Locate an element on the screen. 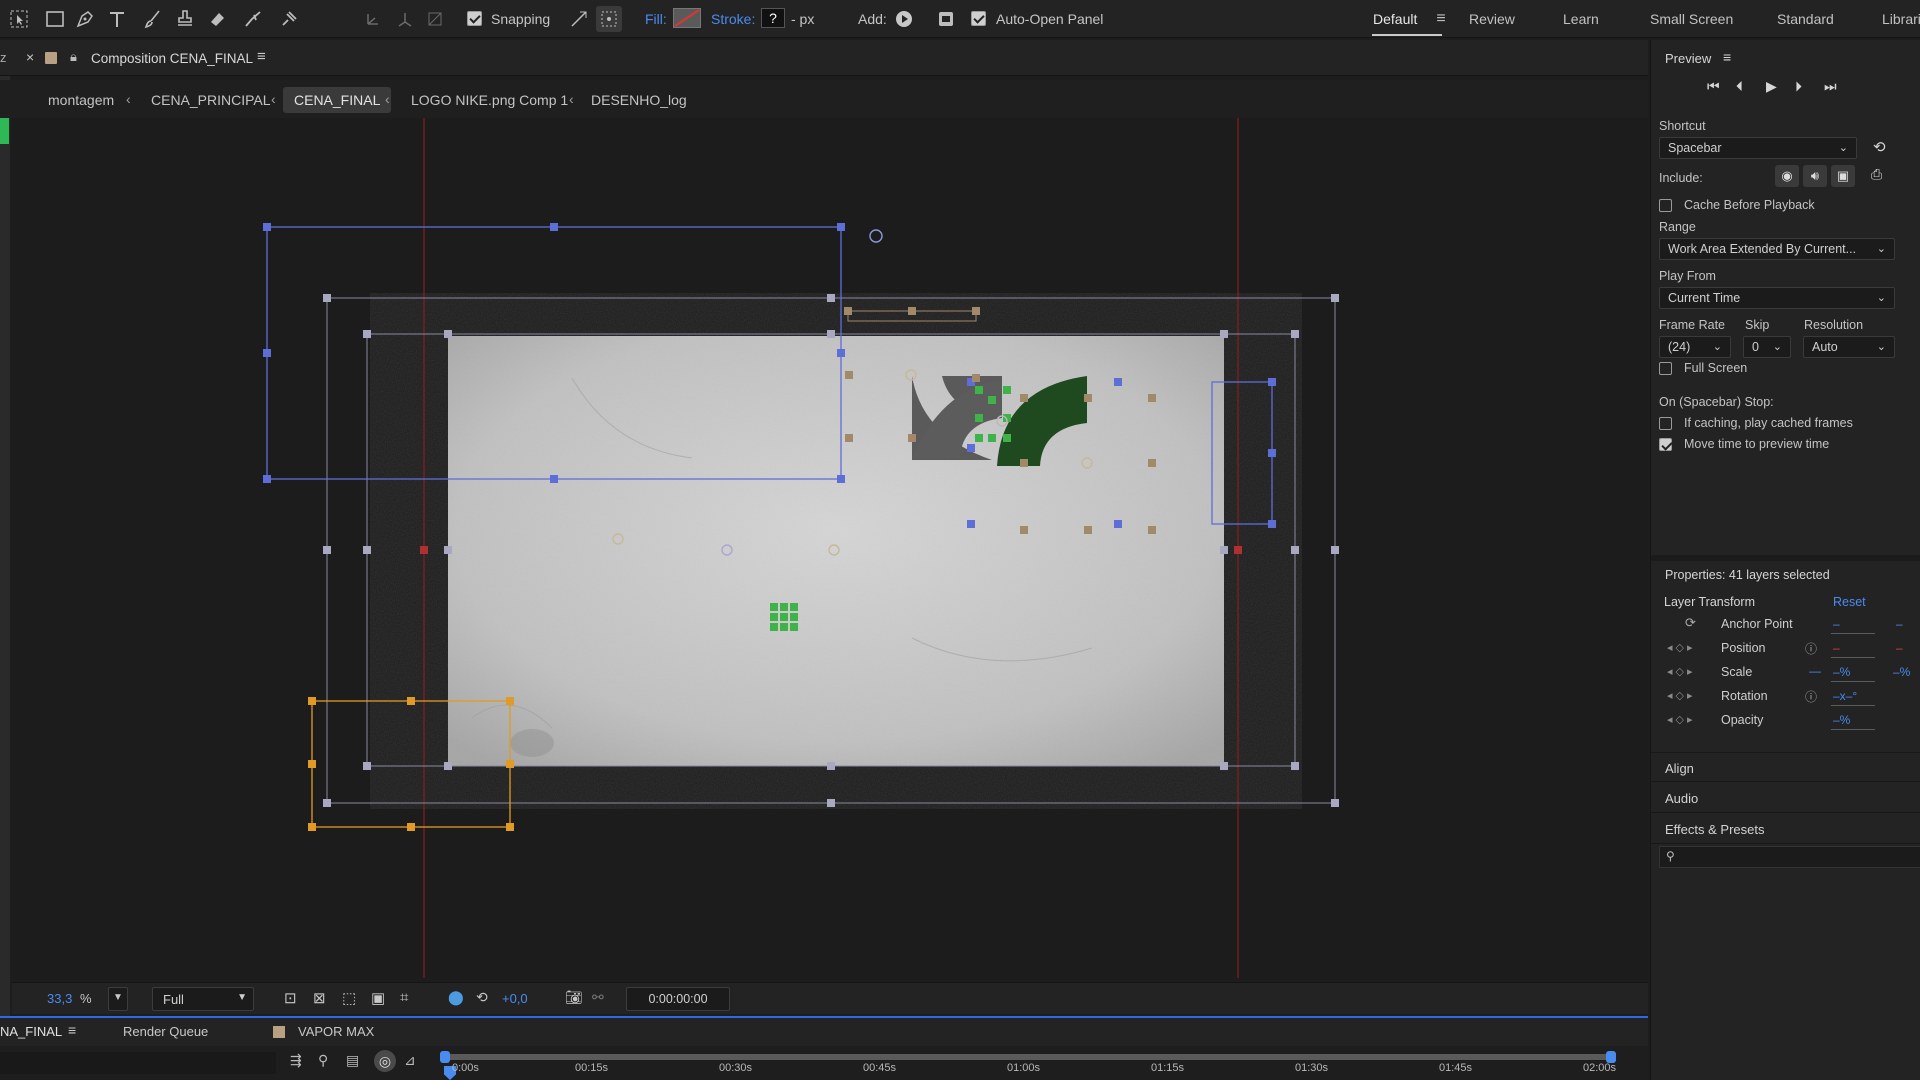 This screenshot has height=1080, width=1920. type-tool-icon is located at coordinates (117, 19).